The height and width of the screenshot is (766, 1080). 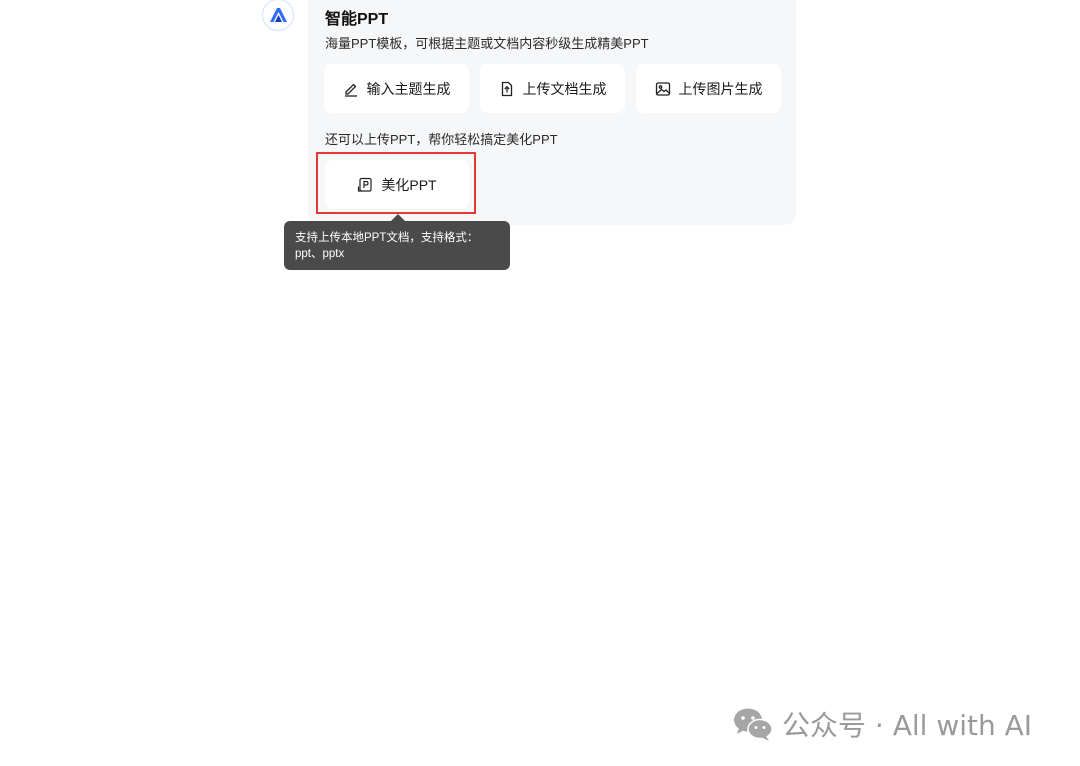 I want to click on watermark-text: 公众号 · All with AI, so click(x=907, y=725).